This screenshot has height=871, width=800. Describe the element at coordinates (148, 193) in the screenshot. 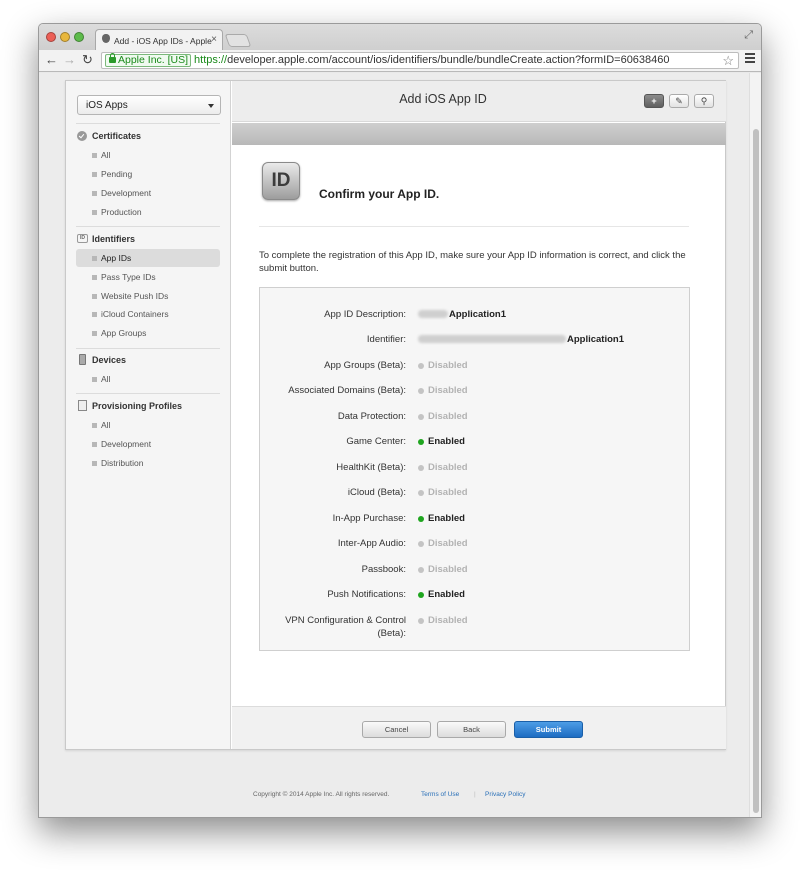

I see `sidebar-item-certificates-development: Development` at that location.